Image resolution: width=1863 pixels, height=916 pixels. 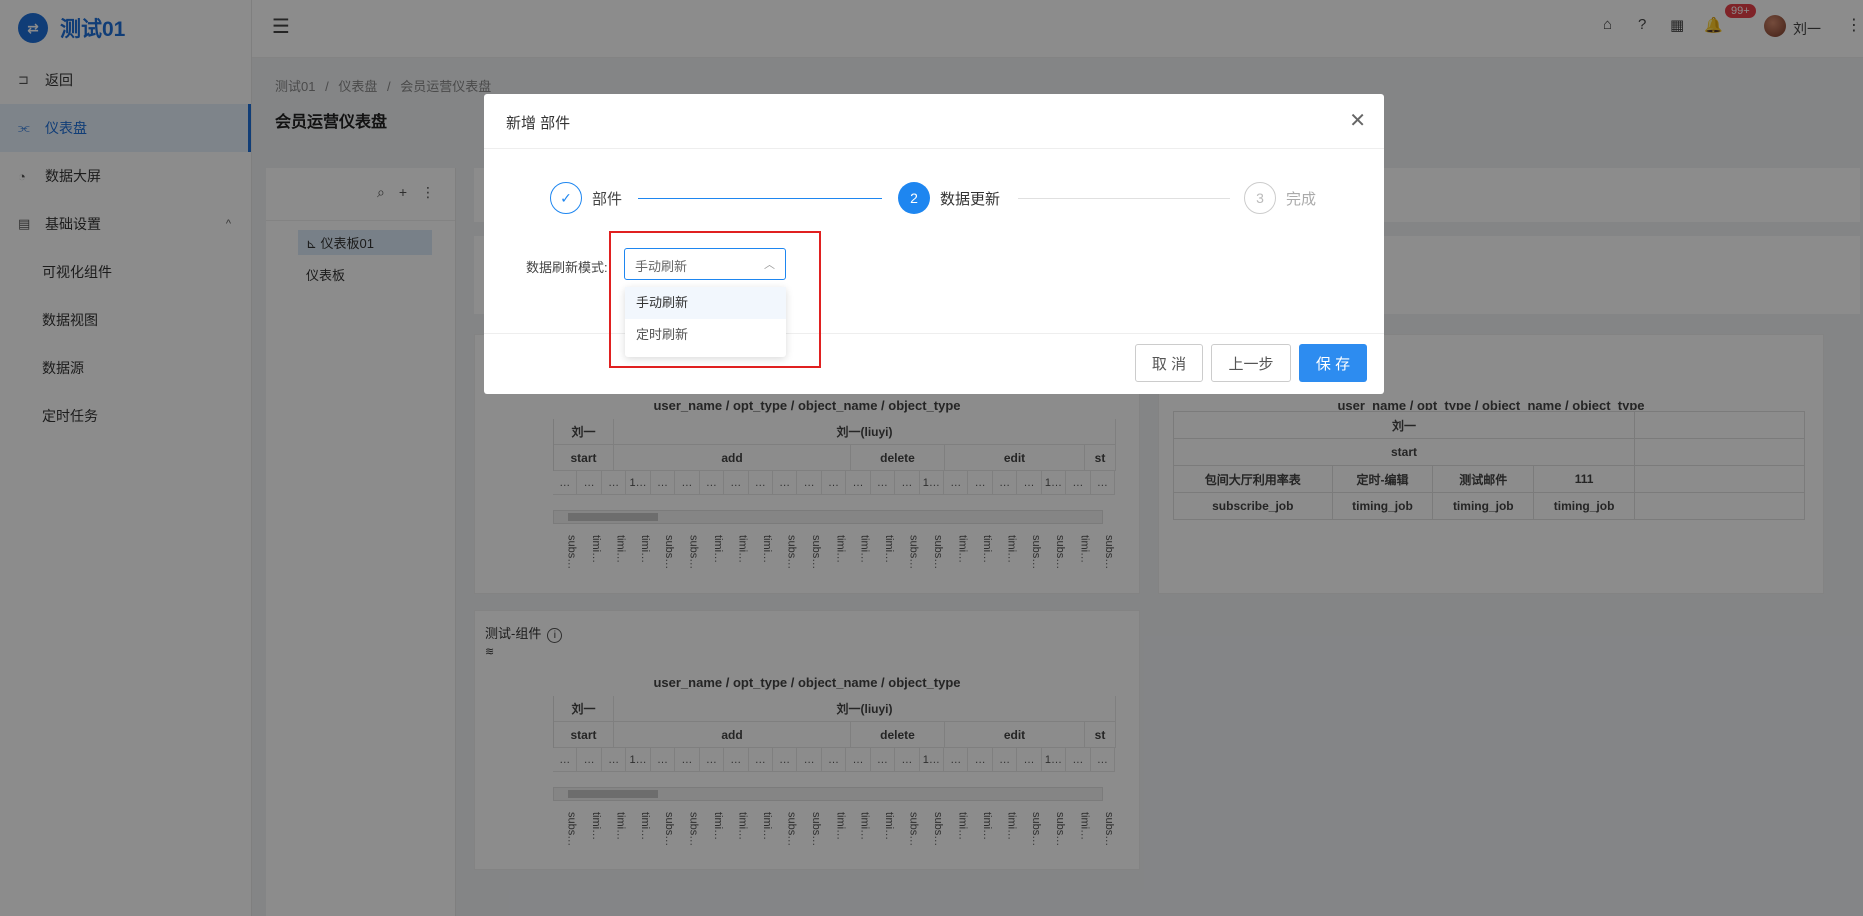 What do you see at coordinates (607, 199) in the screenshot?
I see `step-label: 部件` at bounding box center [607, 199].